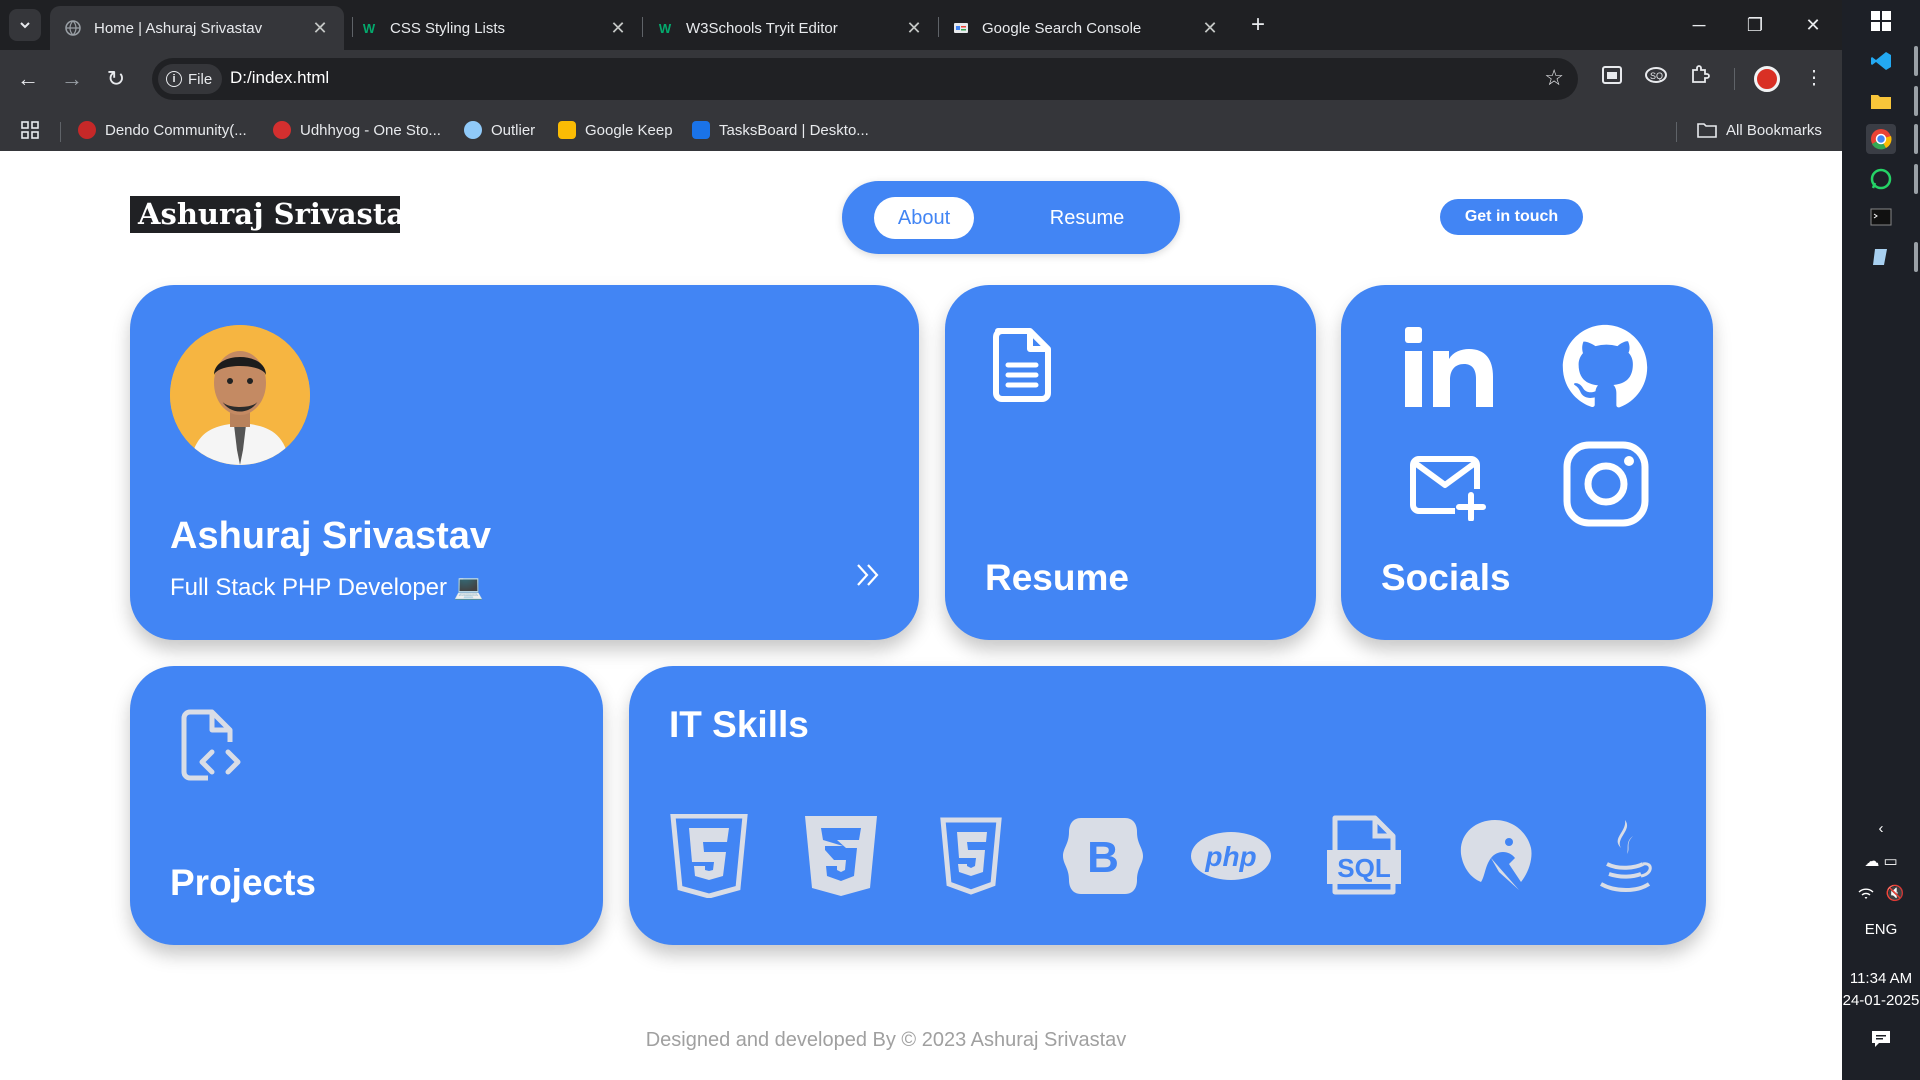  Describe the element at coordinates (1881, 61) in the screenshot. I see `vscode-icon` at that location.